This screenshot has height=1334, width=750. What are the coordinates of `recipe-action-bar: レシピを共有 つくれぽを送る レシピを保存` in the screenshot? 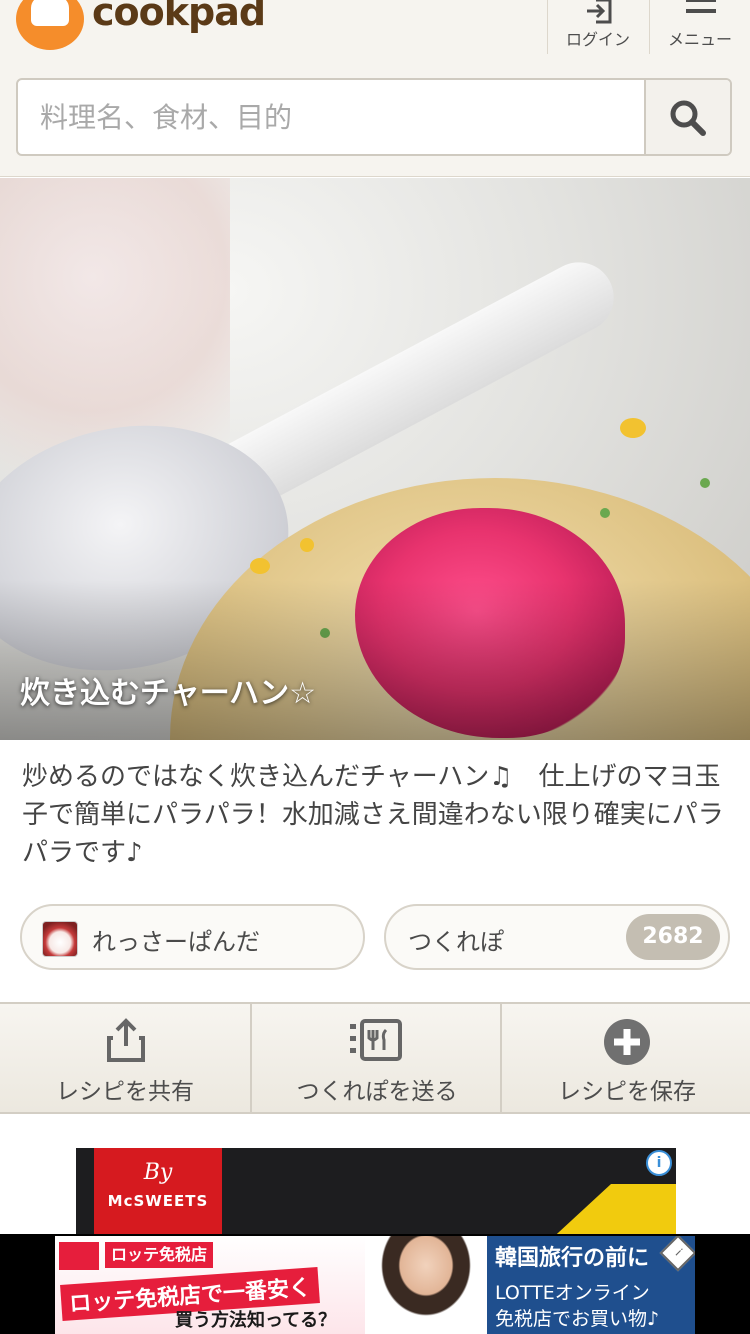 It's located at (375, 1058).